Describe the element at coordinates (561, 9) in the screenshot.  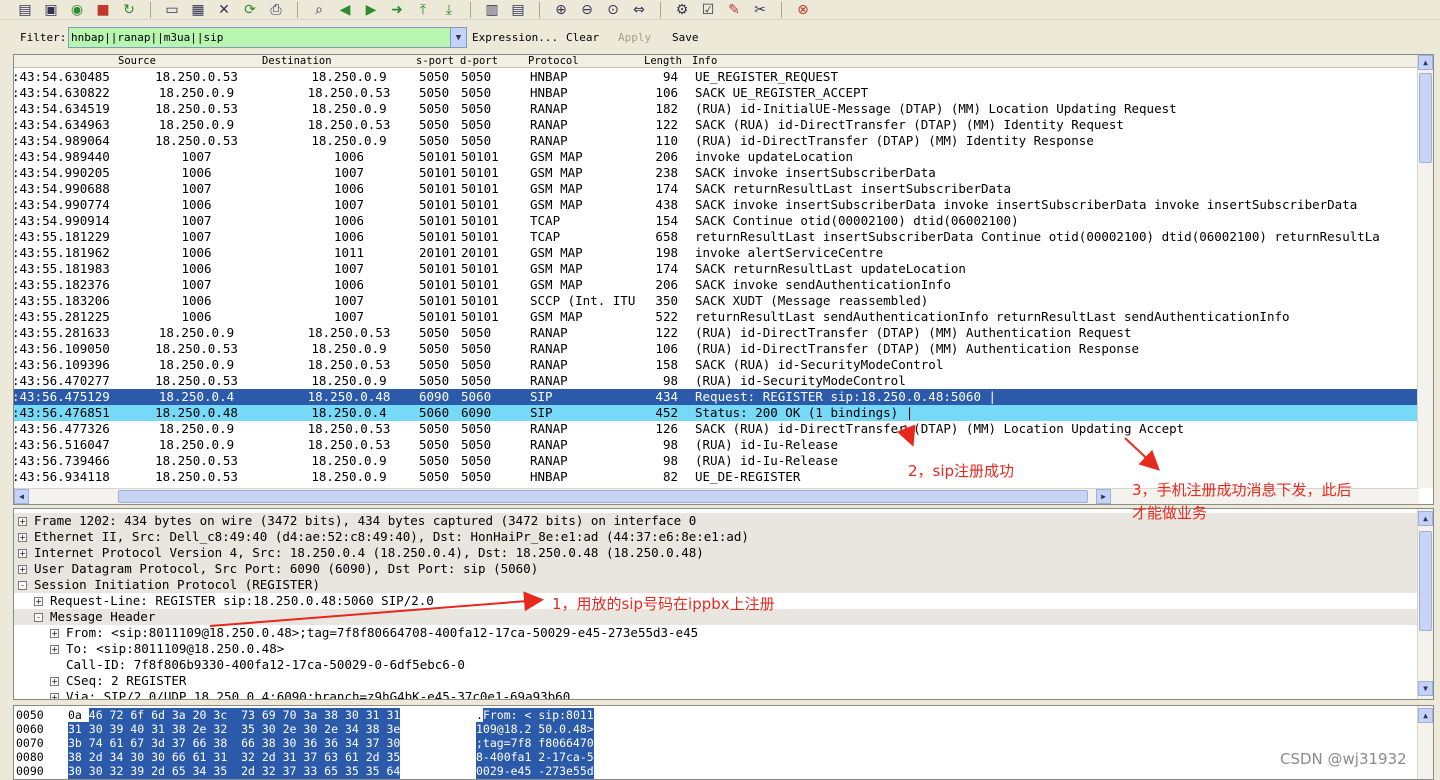
I see `zoom-in-icon: ⊕` at that location.